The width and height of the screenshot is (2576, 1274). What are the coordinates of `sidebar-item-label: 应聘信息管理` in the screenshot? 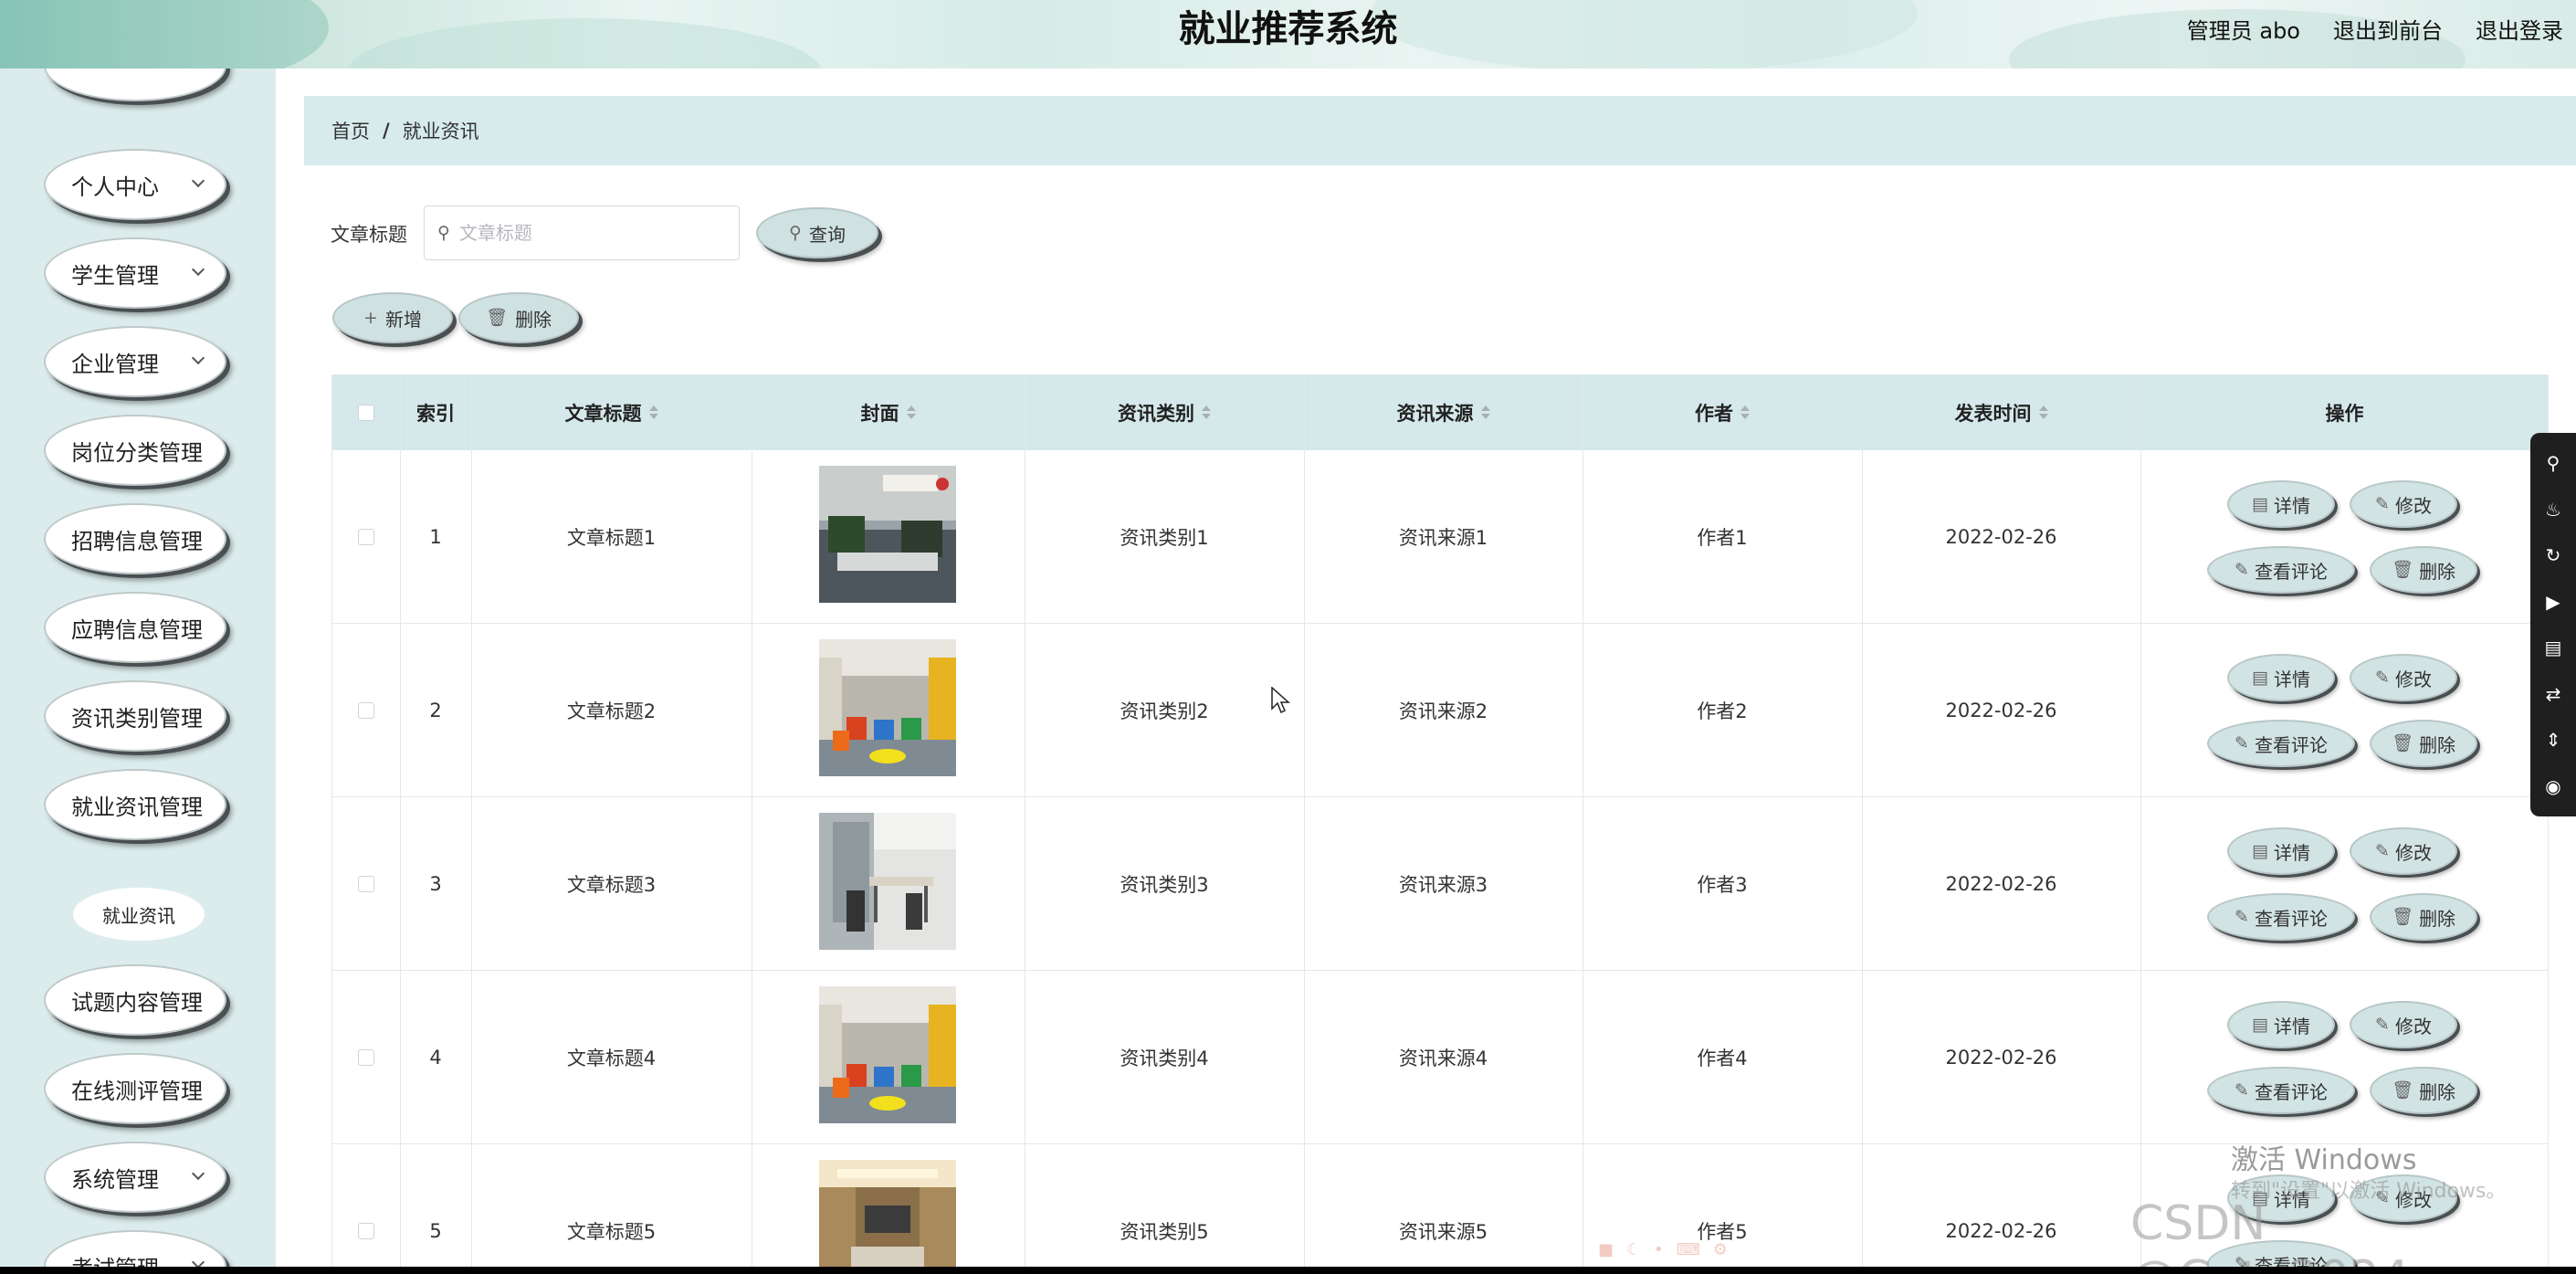 It's located at (137, 630).